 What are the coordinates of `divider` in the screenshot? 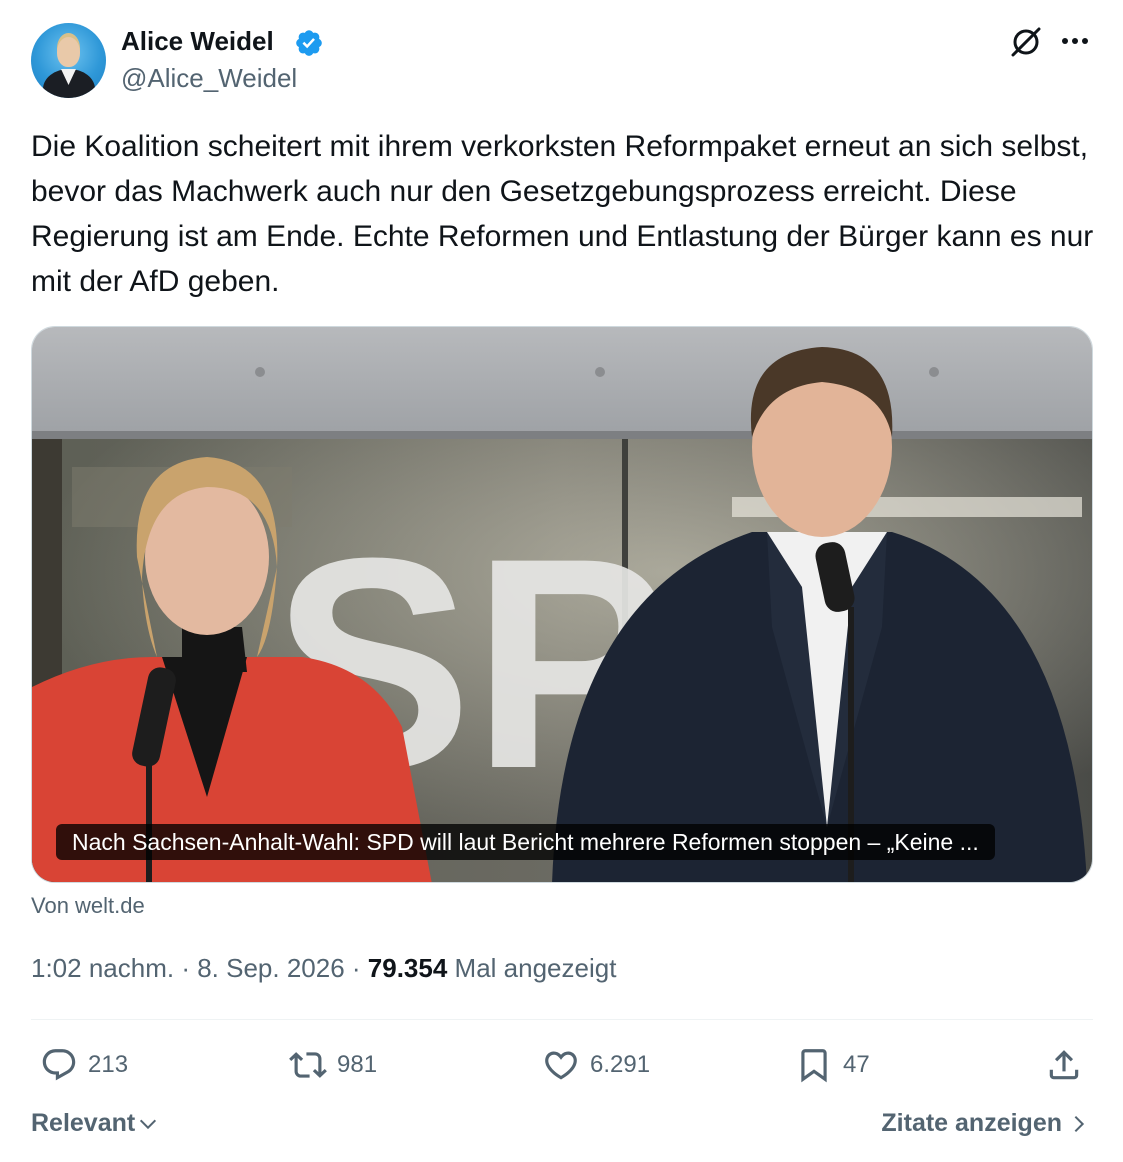 It's located at (562, 1019).